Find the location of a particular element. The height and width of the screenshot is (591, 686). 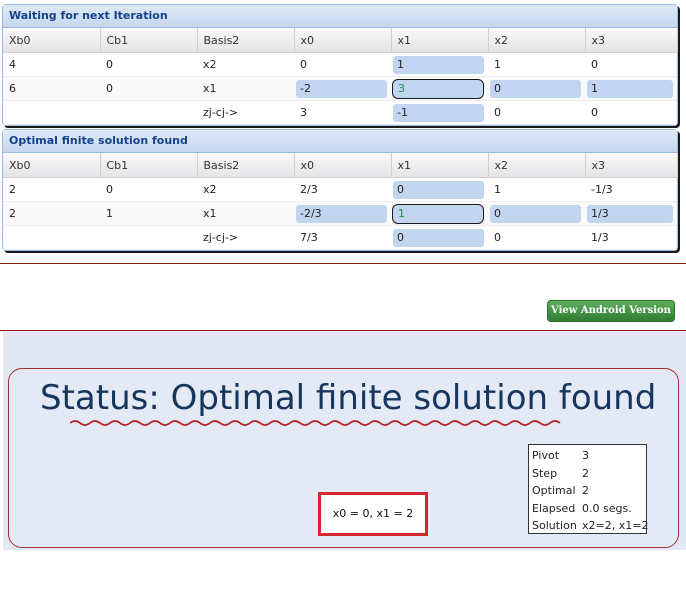

iteration-panel-title: Waiting for next Iteration is located at coordinates (340, 16).